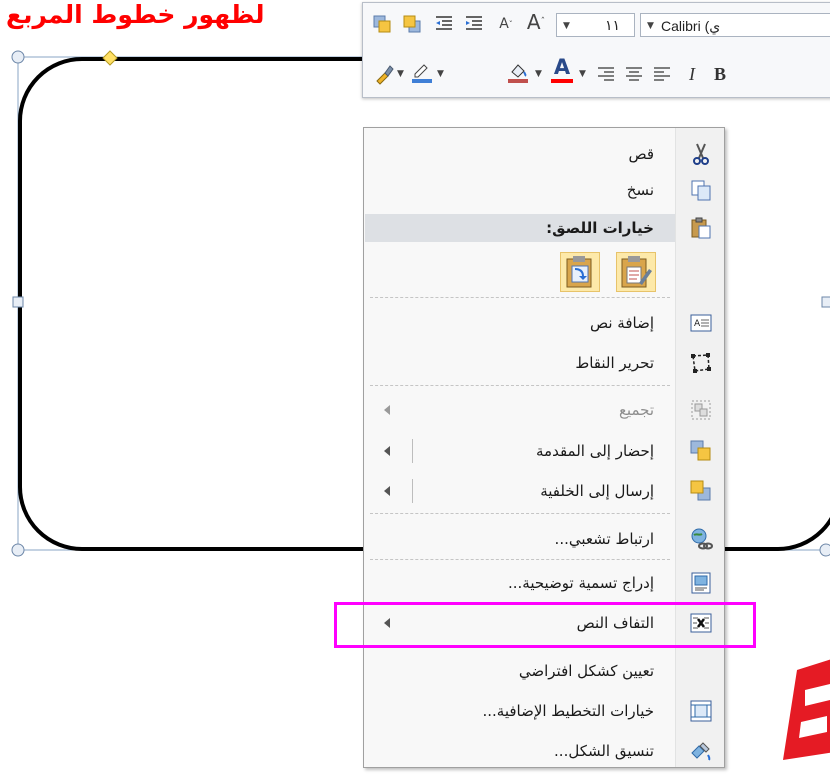 The height and width of the screenshot is (774, 830). What do you see at coordinates (600, 228) in the screenshot?
I see `paste-options-label: خيارات اللصق:` at bounding box center [600, 228].